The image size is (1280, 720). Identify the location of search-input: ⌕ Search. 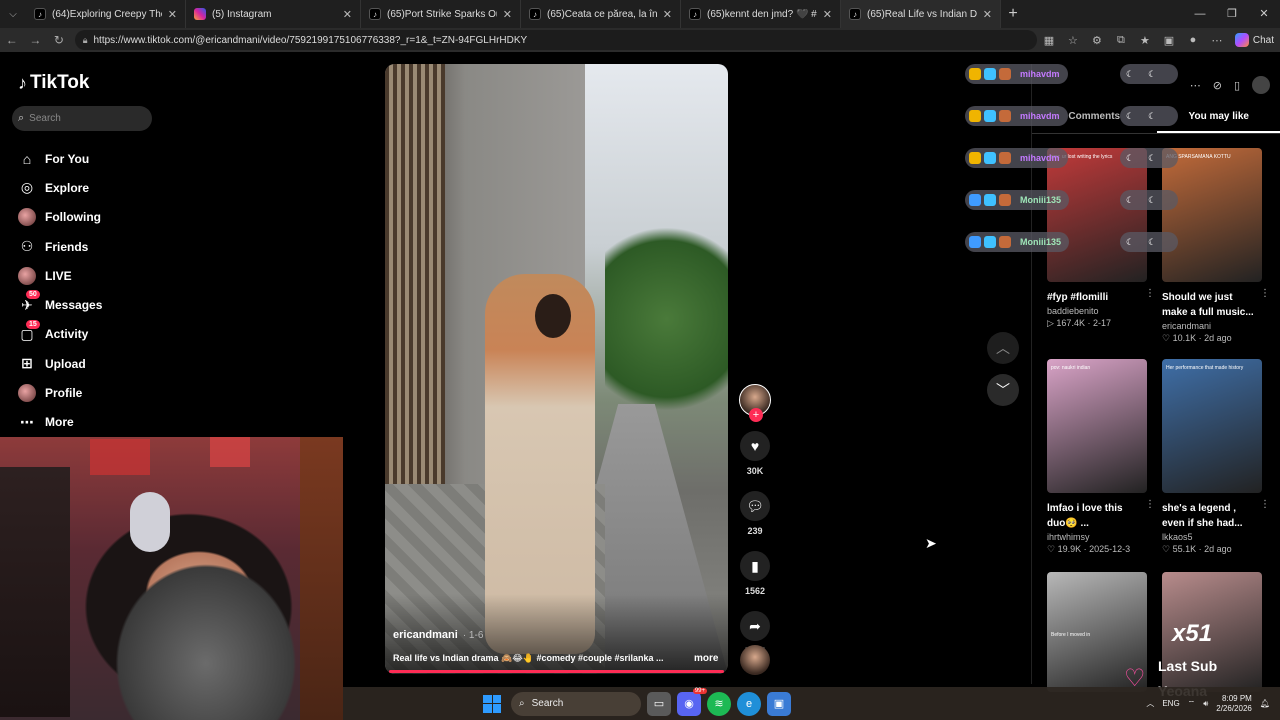
(82, 118).